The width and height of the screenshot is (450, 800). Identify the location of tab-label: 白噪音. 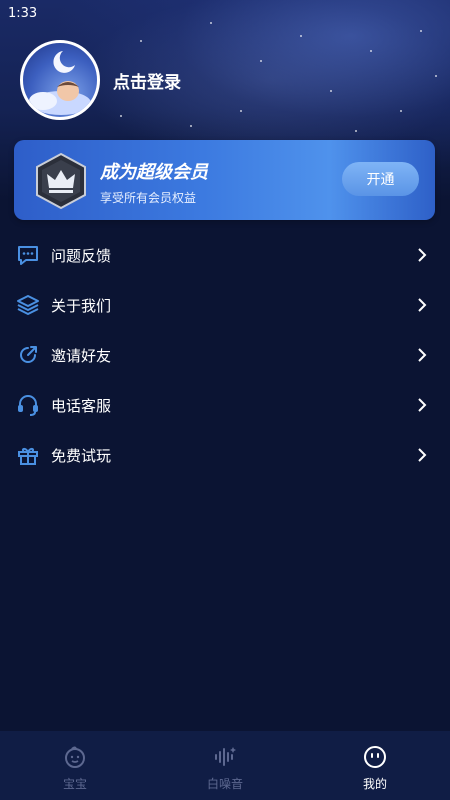
(224, 784).